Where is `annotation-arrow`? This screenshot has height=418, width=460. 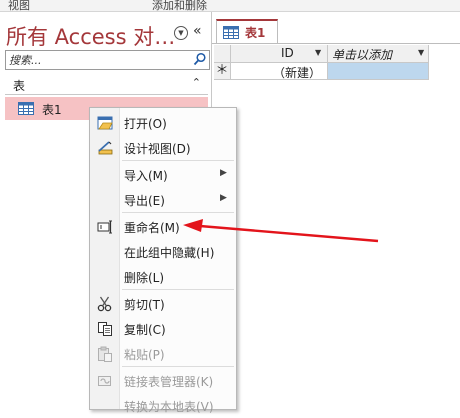
annotation-arrow is located at coordinates (281, 231).